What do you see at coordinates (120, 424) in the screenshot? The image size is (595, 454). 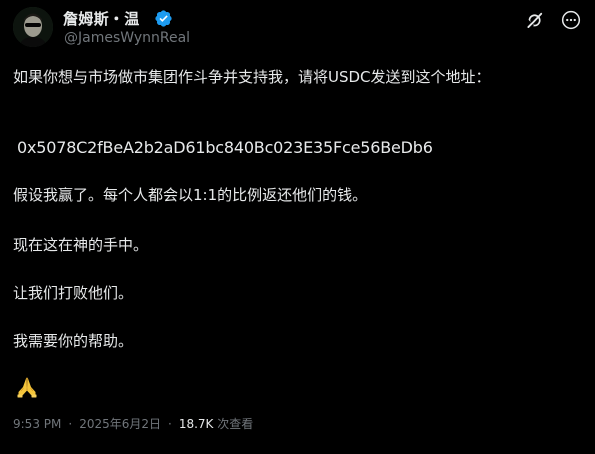 I see `post-date: 2025年6月2日` at bounding box center [120, 424].